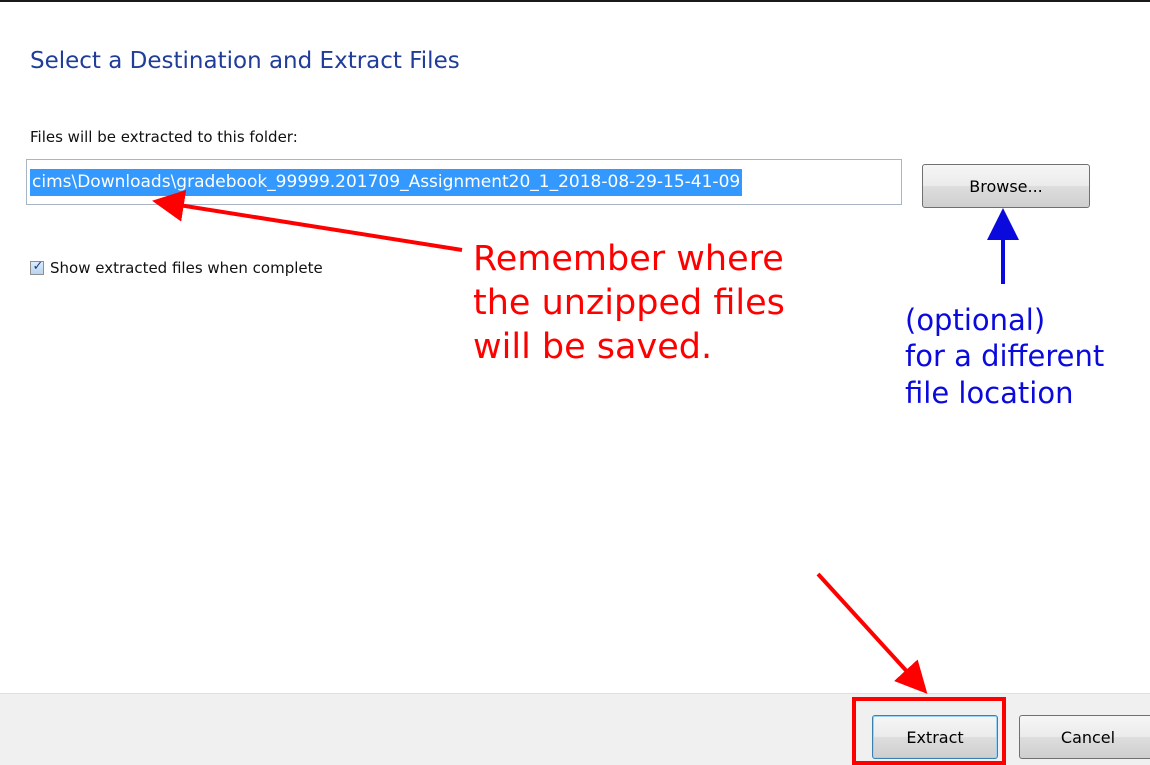  Describe the element at coordinates (164, 137) in the screenshot. I see `destination-label: Files will be extracted to this folder:` at that location.